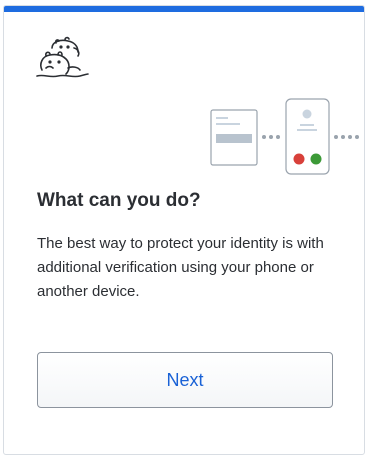  I want to click on next-button: Next, so click(185, 380).